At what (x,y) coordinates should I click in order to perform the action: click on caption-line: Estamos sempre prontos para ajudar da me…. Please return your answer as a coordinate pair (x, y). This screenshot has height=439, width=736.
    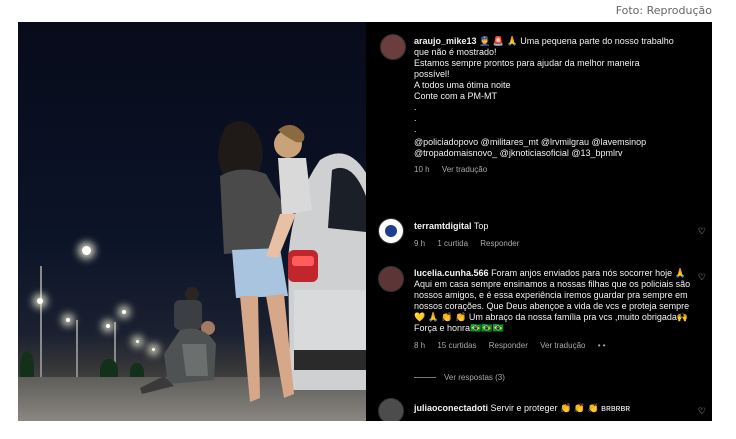
    Looking at the image, I should click on (527, 63).